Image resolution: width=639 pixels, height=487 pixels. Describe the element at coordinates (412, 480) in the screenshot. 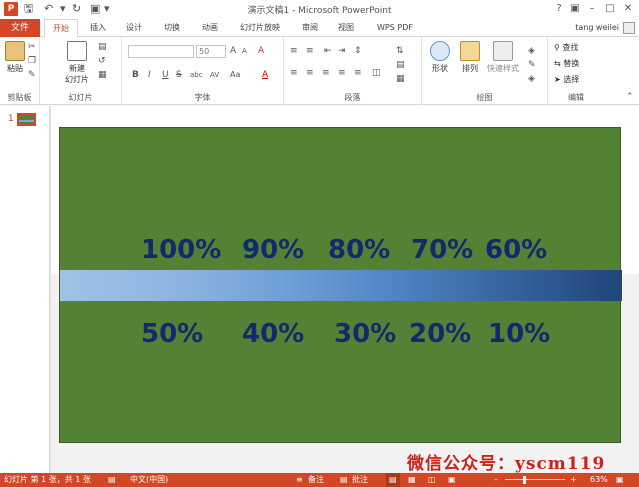

I see `slide-sorter-icon: ▦` at that location.